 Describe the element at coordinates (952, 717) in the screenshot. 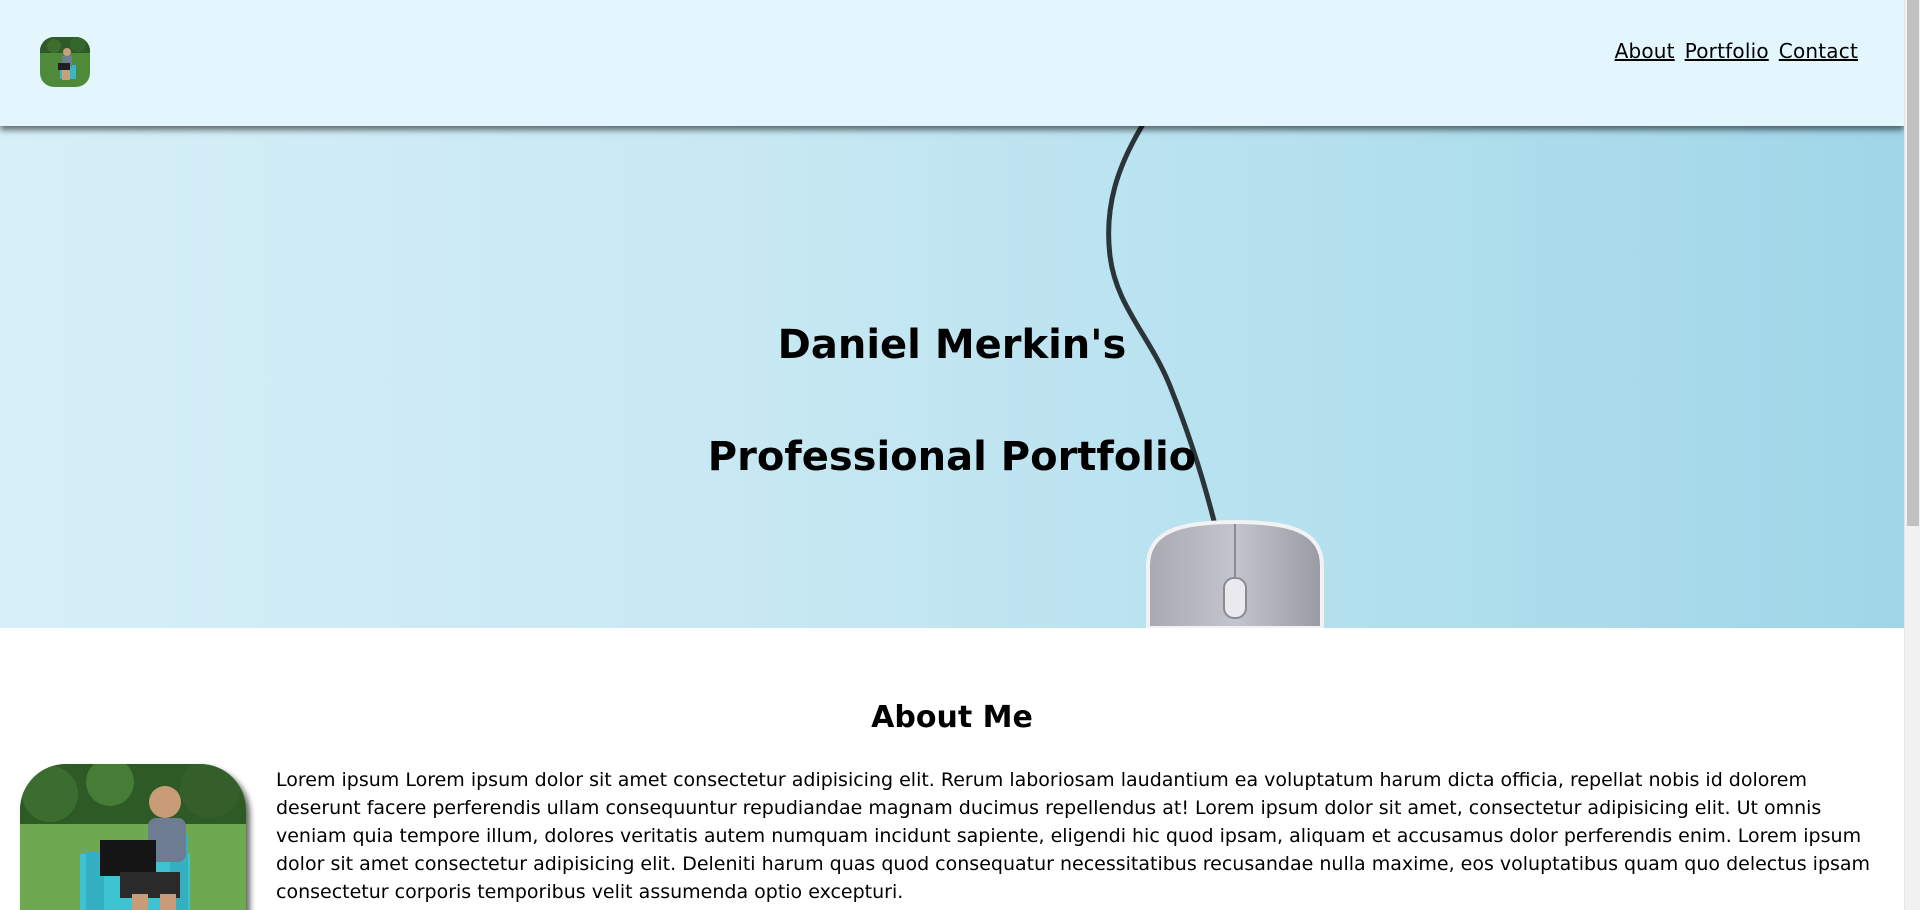

I see `about-heading: About Me` at that location.